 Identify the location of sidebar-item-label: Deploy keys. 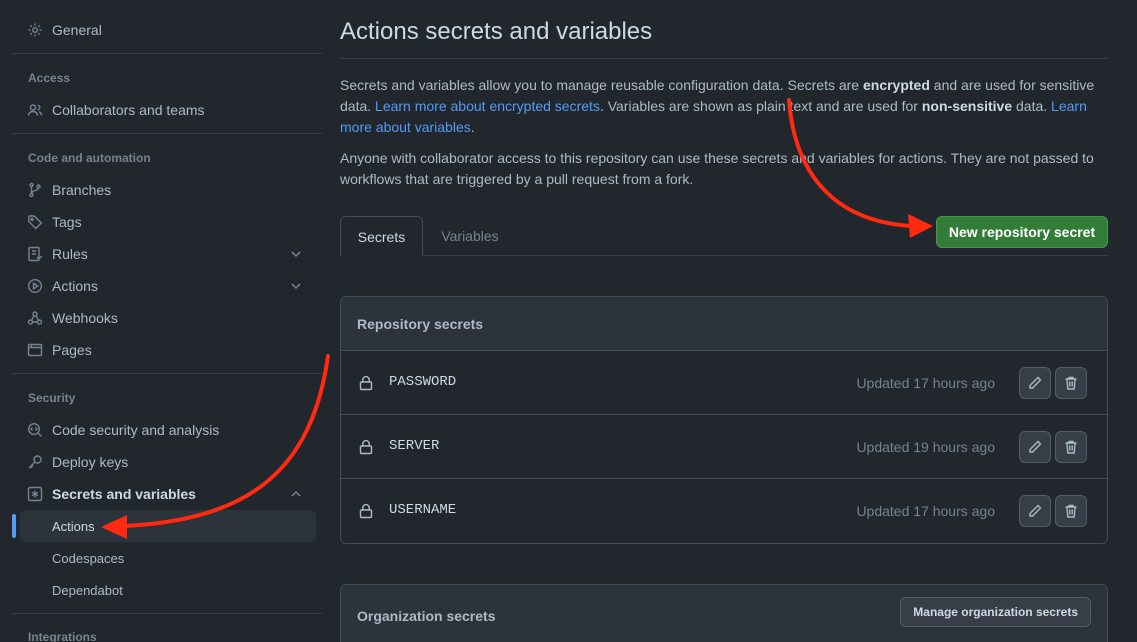
(90, 462).